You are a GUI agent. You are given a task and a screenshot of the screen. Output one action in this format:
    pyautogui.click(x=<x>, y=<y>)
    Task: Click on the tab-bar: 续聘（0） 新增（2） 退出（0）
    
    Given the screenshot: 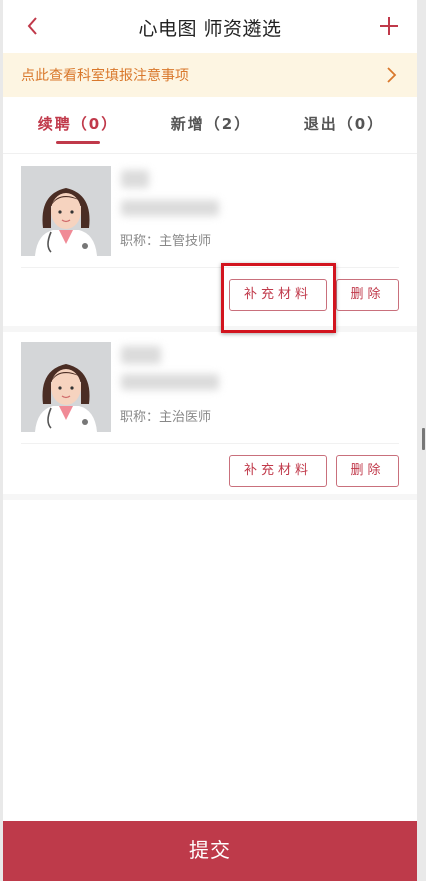 What is the action you would take?
    pyautogui.click(x=210, y=127)
    